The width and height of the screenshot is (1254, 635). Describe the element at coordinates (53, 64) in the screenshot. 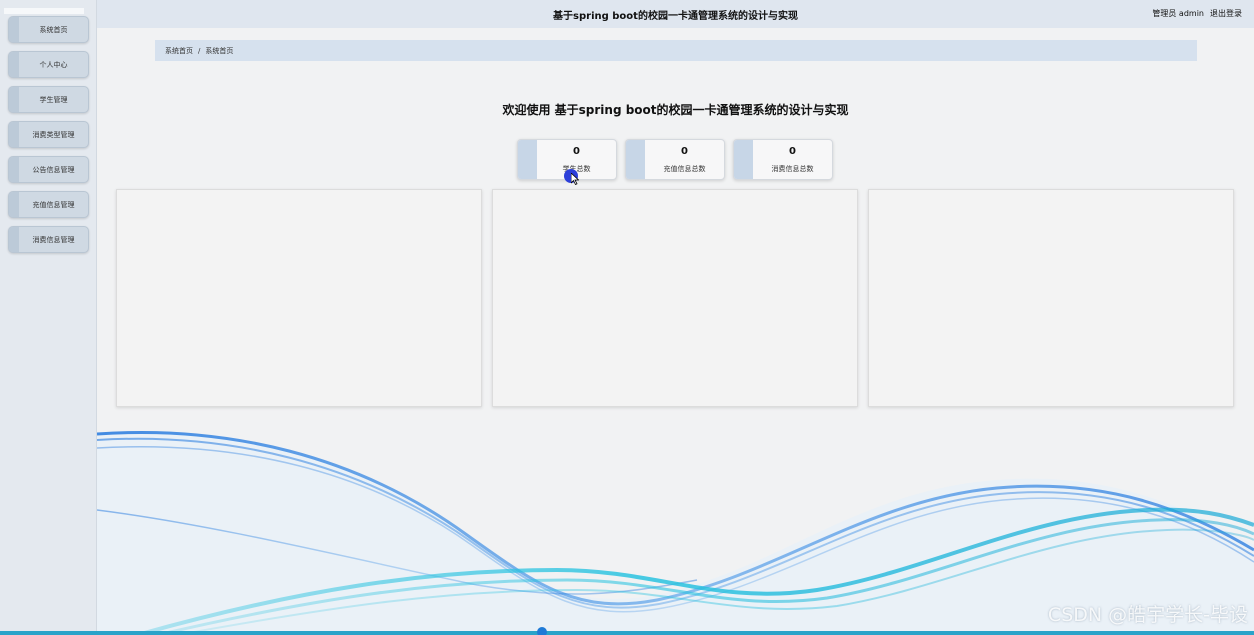

I see `sidebar-item-label: 个人中心` at that location.